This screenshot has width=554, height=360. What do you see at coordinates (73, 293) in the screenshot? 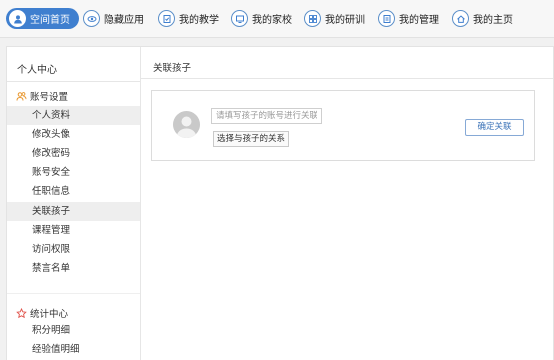
I see `sidebar-group-divider` at bounding box center [73, 293].